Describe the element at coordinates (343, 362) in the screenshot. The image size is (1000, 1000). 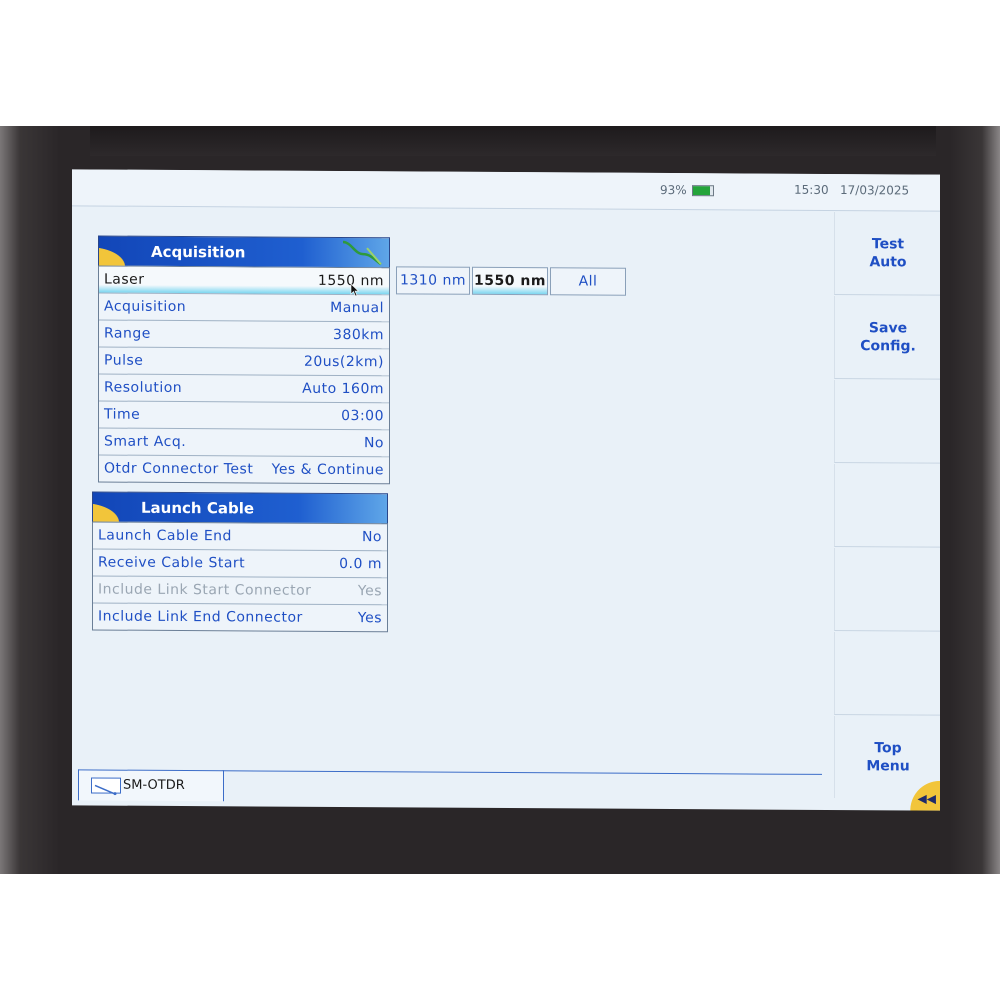
I see `row-value: 20us(2km)` at that location.